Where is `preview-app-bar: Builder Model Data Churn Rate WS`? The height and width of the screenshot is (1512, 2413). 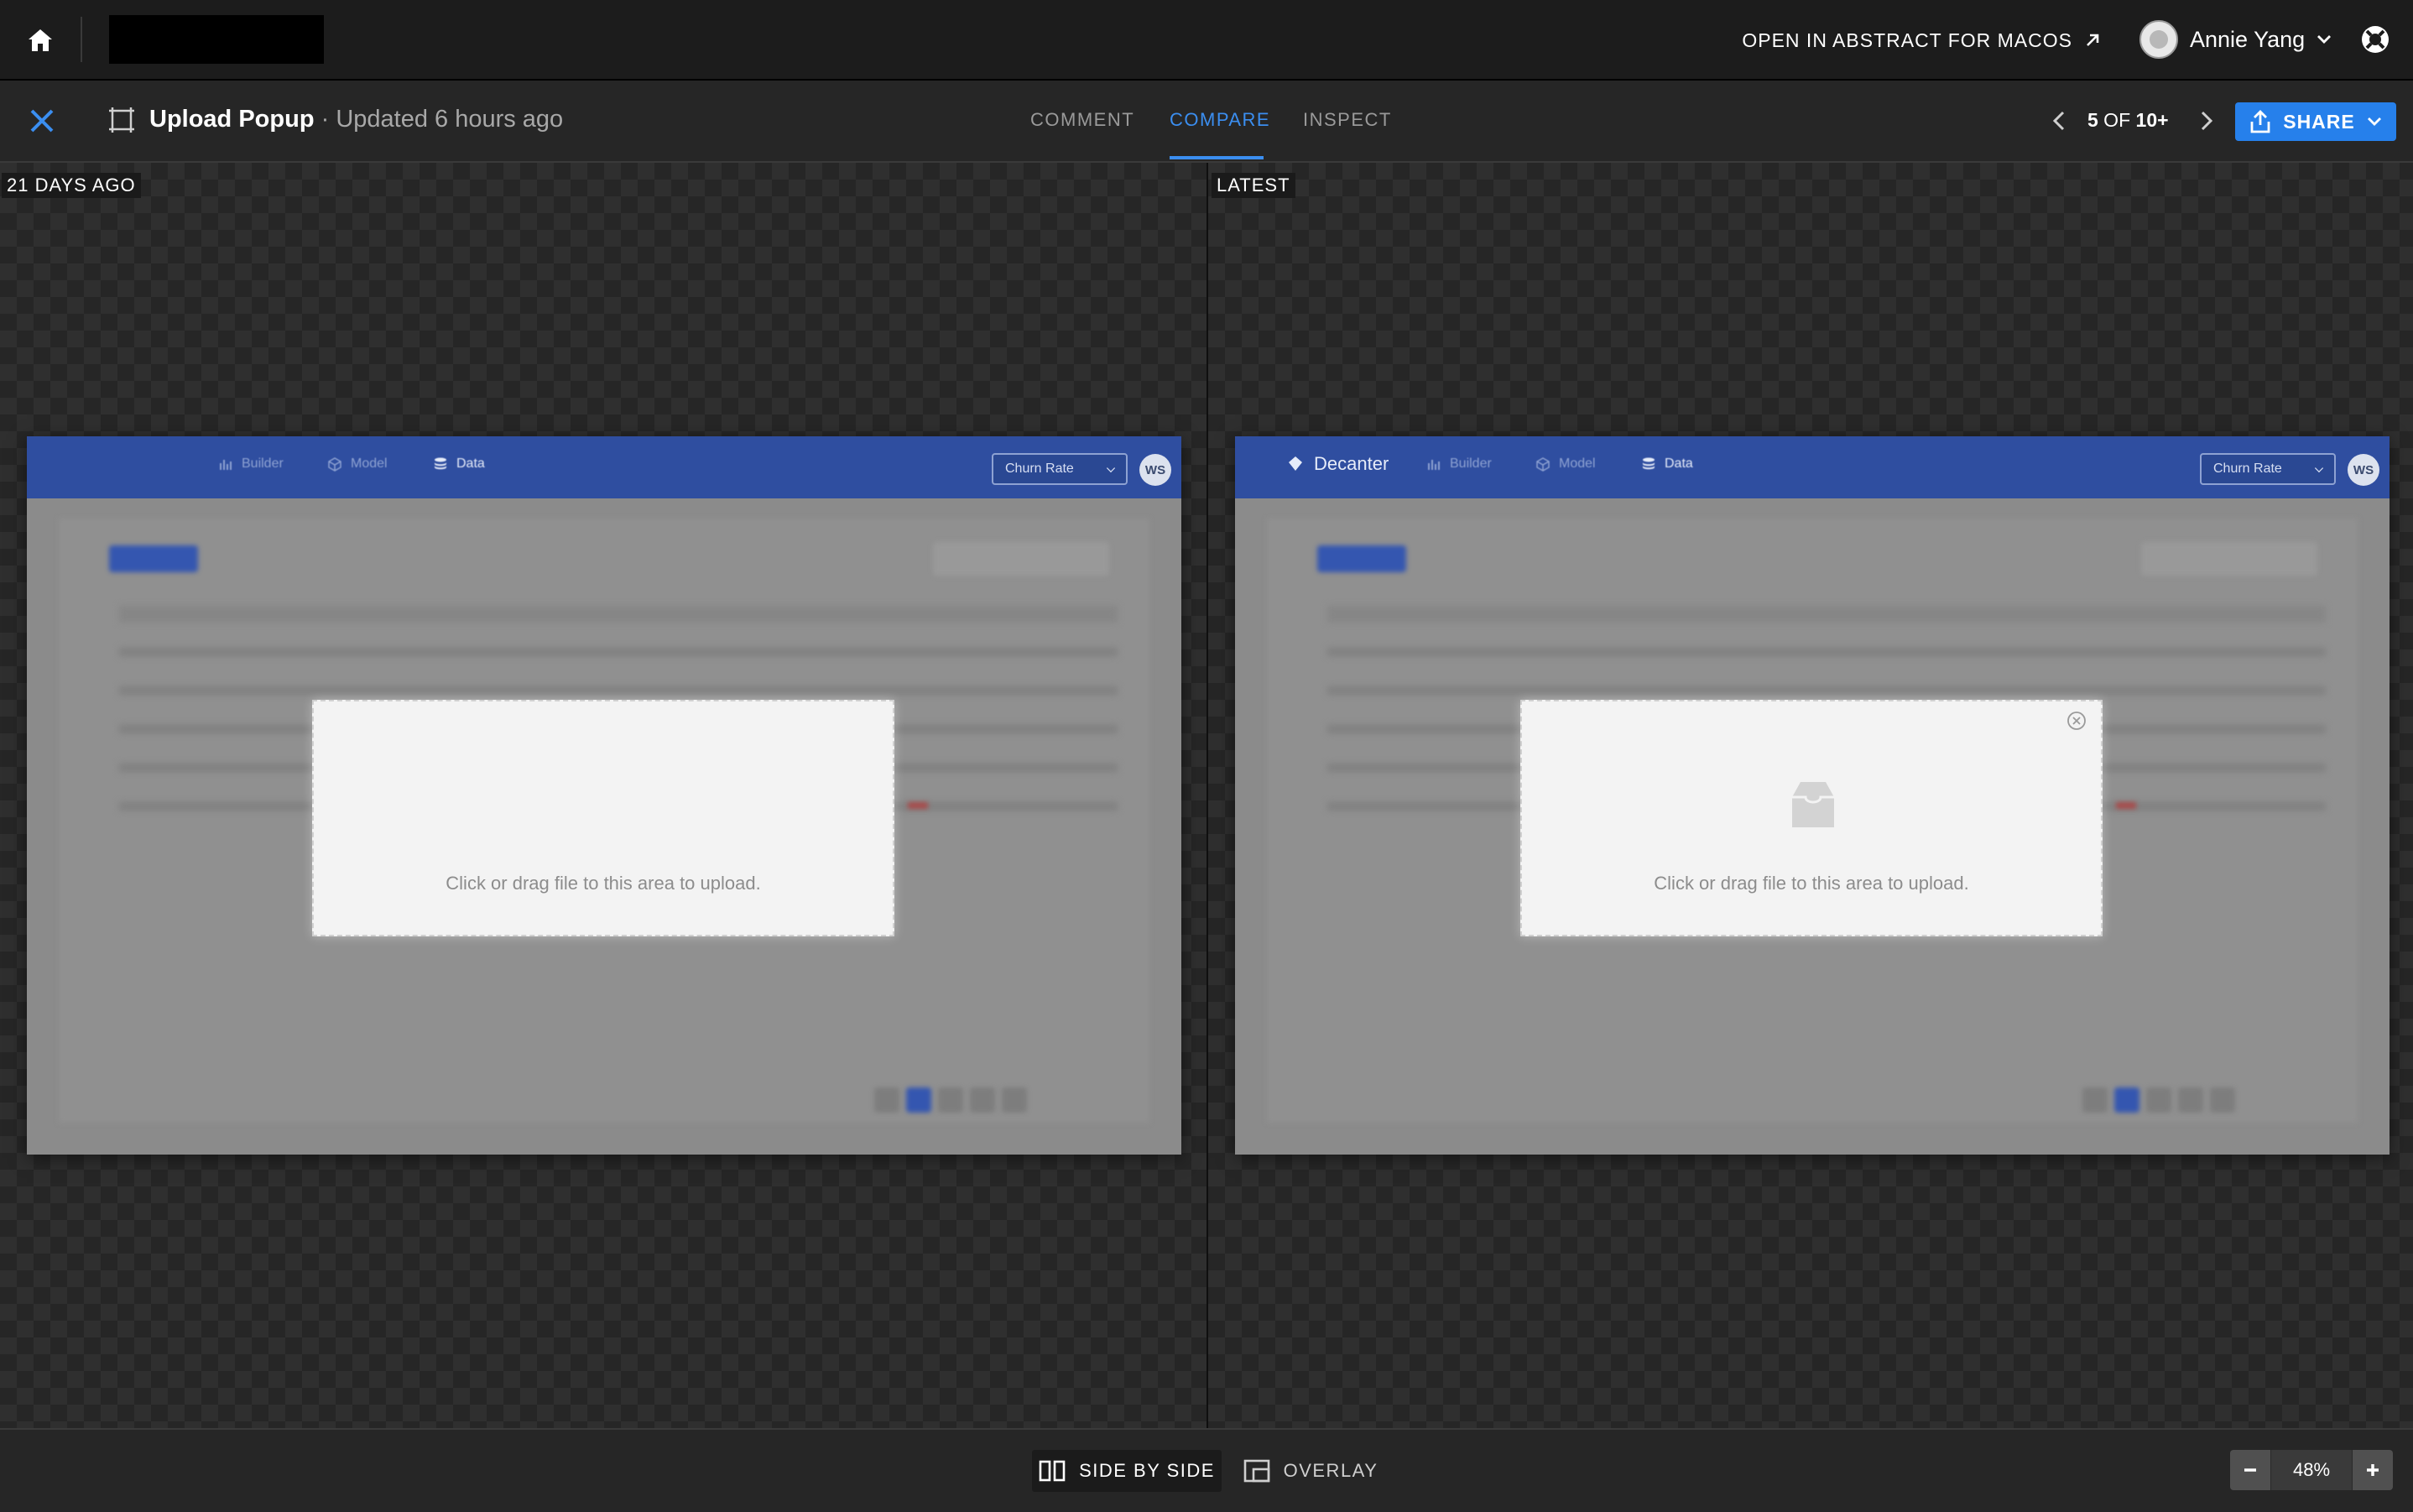 preview-app-bar: Builder Model Data Churn Rate WS is located at coordinates (604, 467).